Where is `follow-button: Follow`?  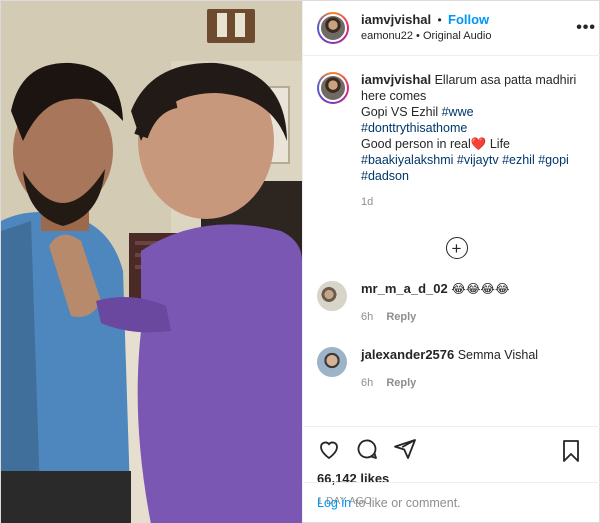 follow-button: Follow is located at coordinates (468, 19).